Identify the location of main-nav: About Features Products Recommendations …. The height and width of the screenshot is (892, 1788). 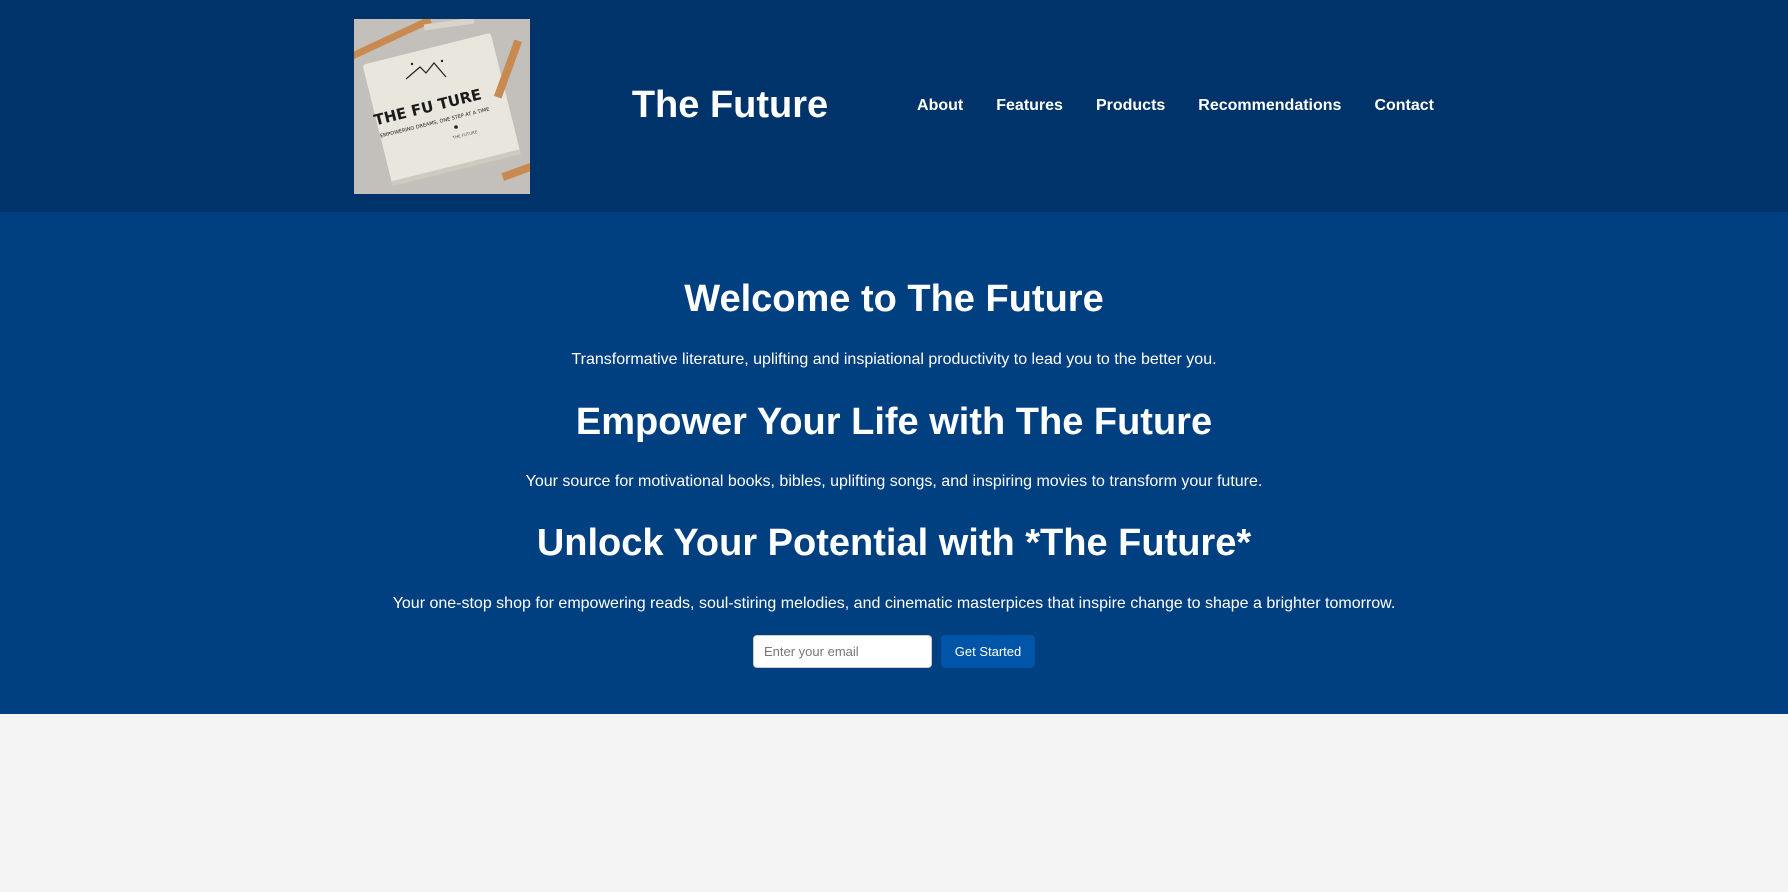
(1175, 106).